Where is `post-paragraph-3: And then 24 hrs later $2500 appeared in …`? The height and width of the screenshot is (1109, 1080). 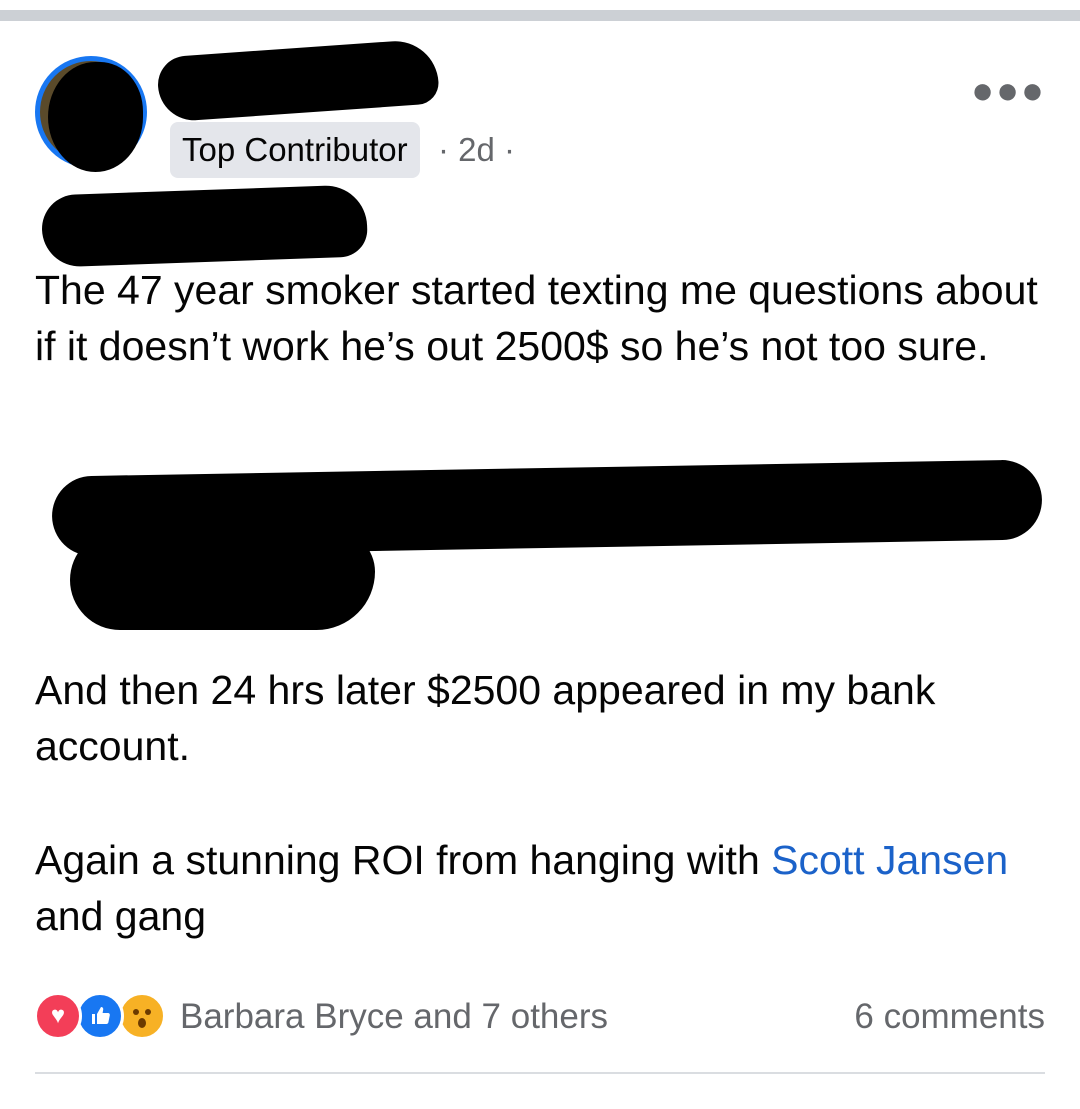
post-paragraph-3: And then 24 hrs later $2500 appeared in … is located at coordinates (485, 718).